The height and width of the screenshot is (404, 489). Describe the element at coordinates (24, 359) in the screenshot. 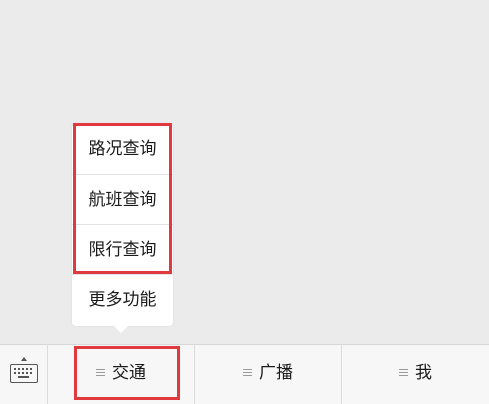

I see `keyboard-up-arrow-icon` at that location.